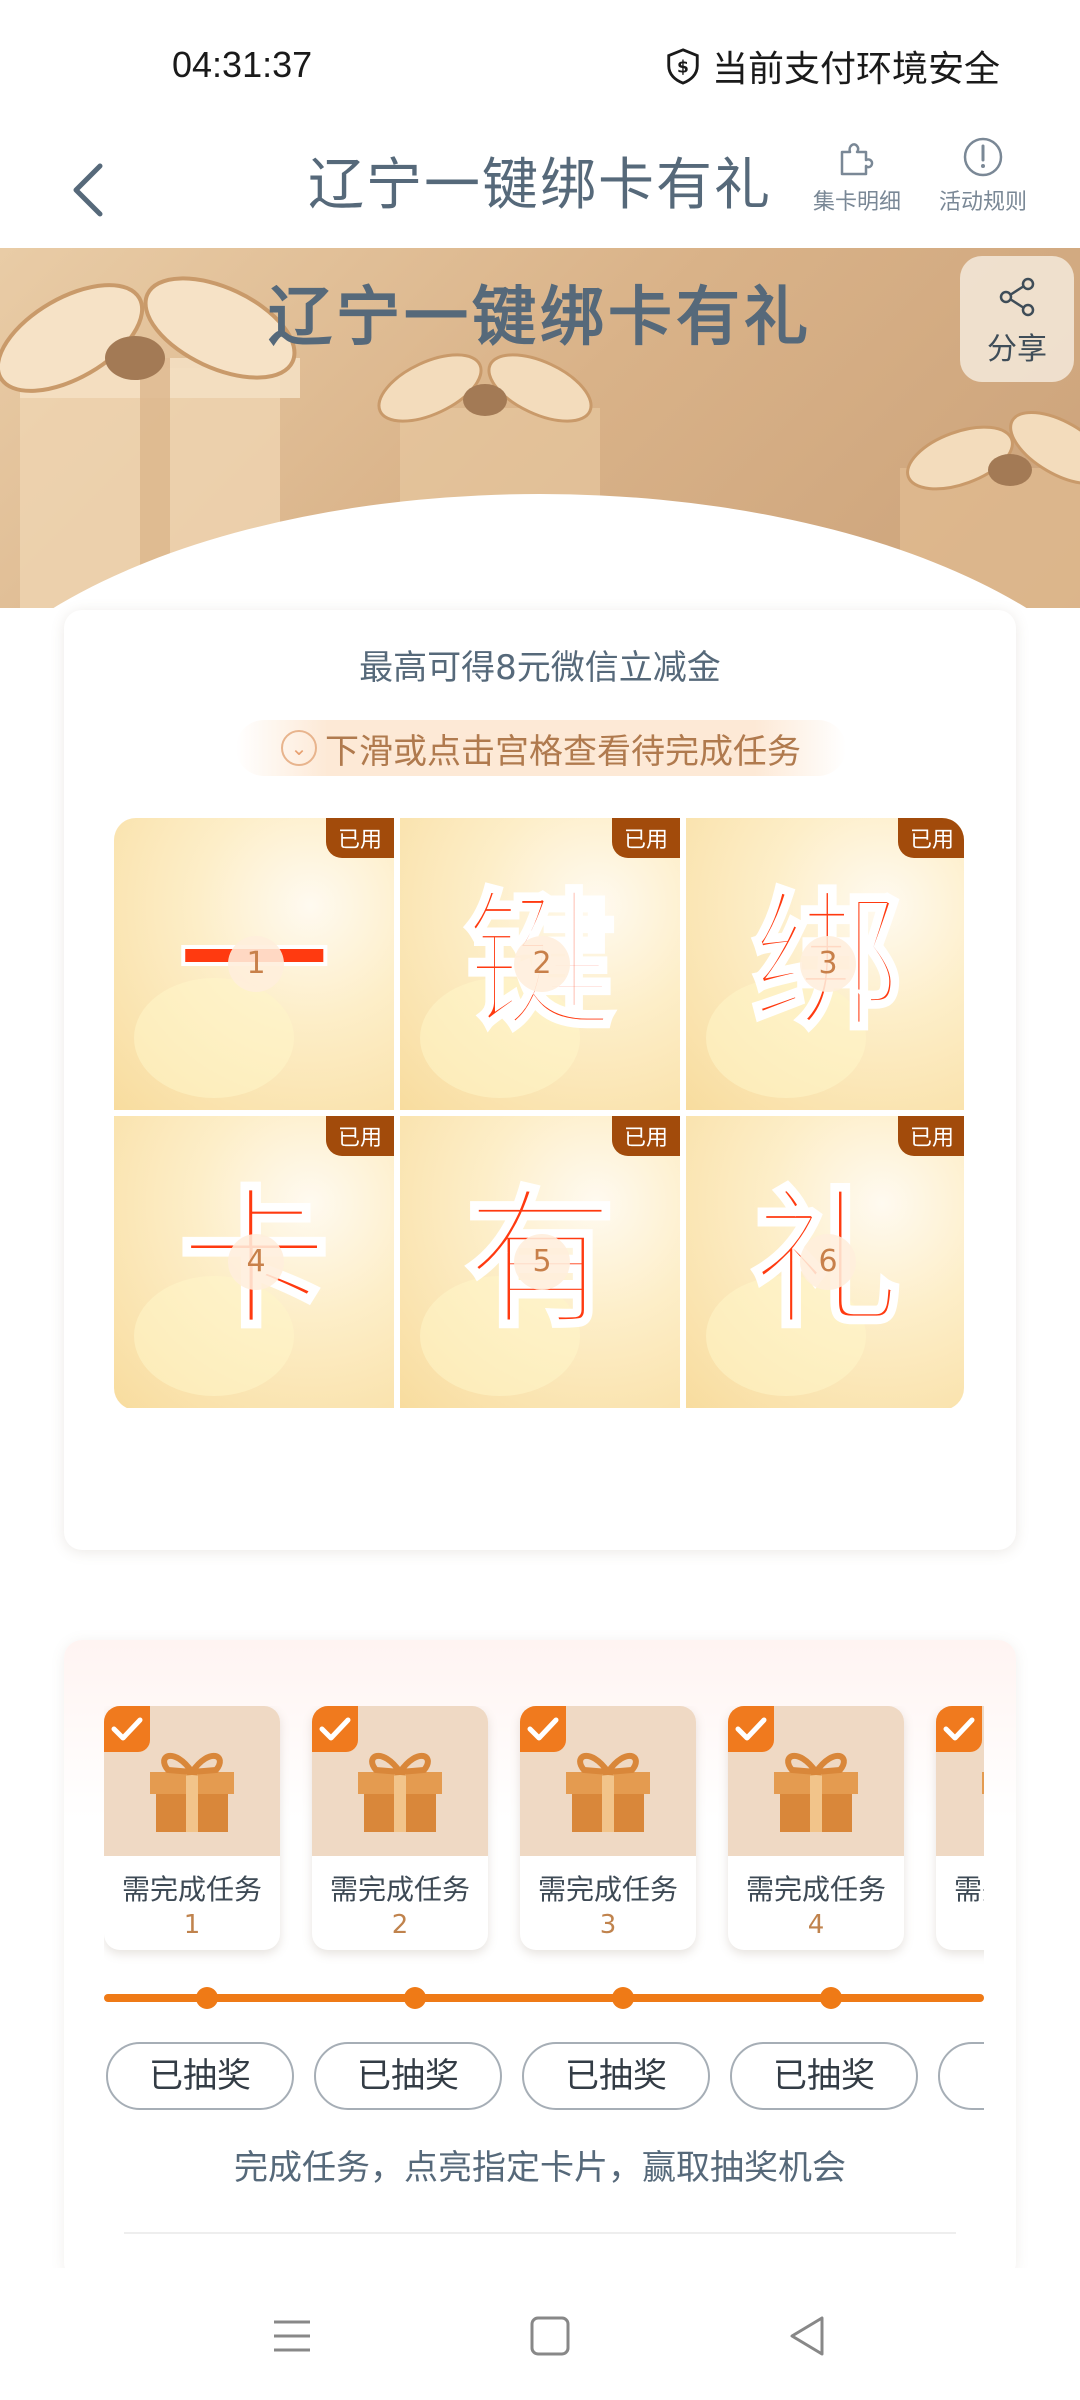 The image size is (1080, 2400). I want to click on card-number: 4, so click(256, 1262).